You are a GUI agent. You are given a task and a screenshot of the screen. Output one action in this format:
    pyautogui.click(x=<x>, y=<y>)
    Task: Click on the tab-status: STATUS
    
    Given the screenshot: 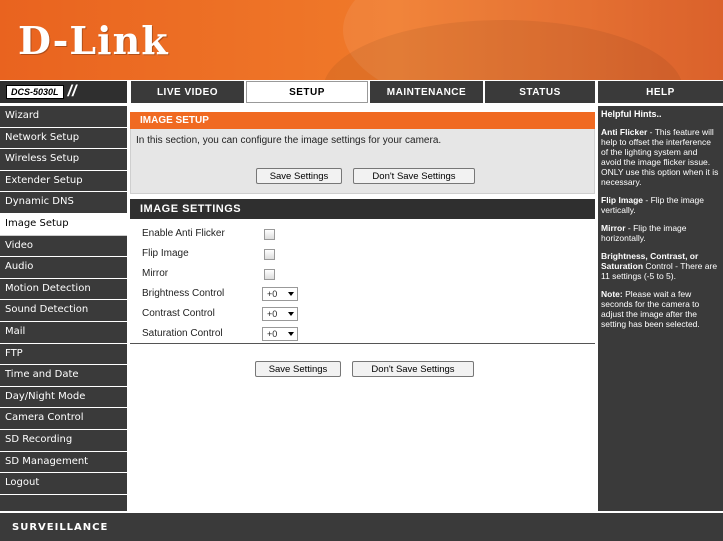 What is the action you would take?
    pyautogui.click(x=540, y=92)
    